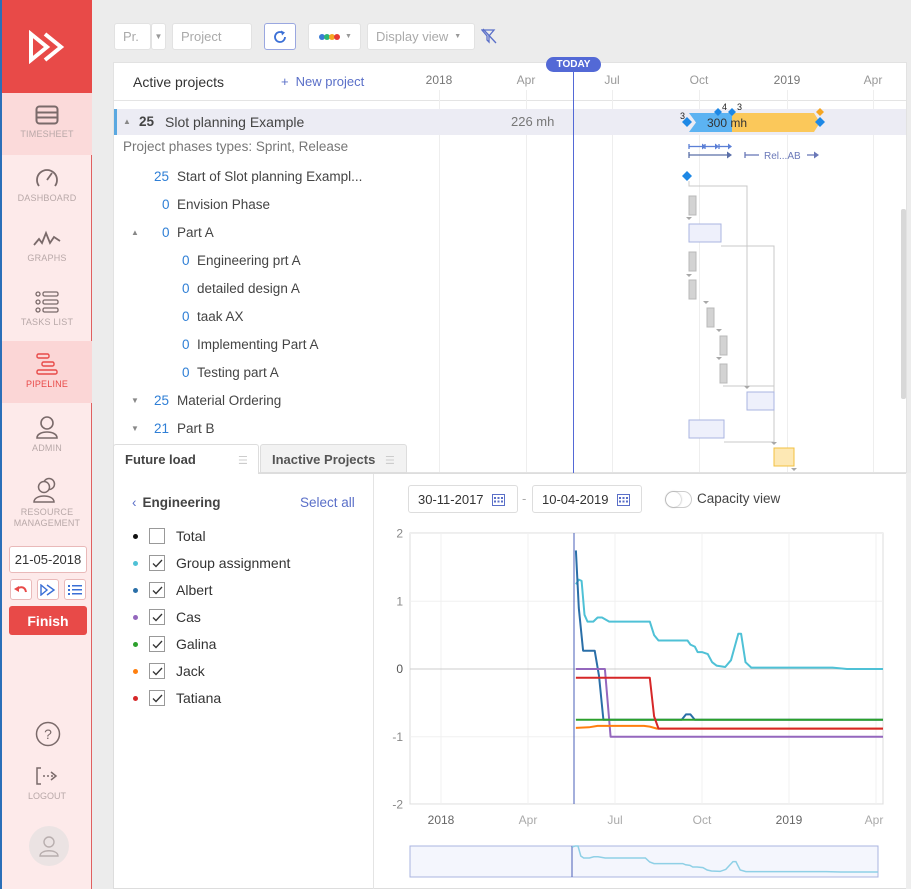 The width and height of the screenshot is (911, 889). What do you see at coordinates (44, 490) in the screenshot?
I see `users-icon` at bounding box center [44, 490].